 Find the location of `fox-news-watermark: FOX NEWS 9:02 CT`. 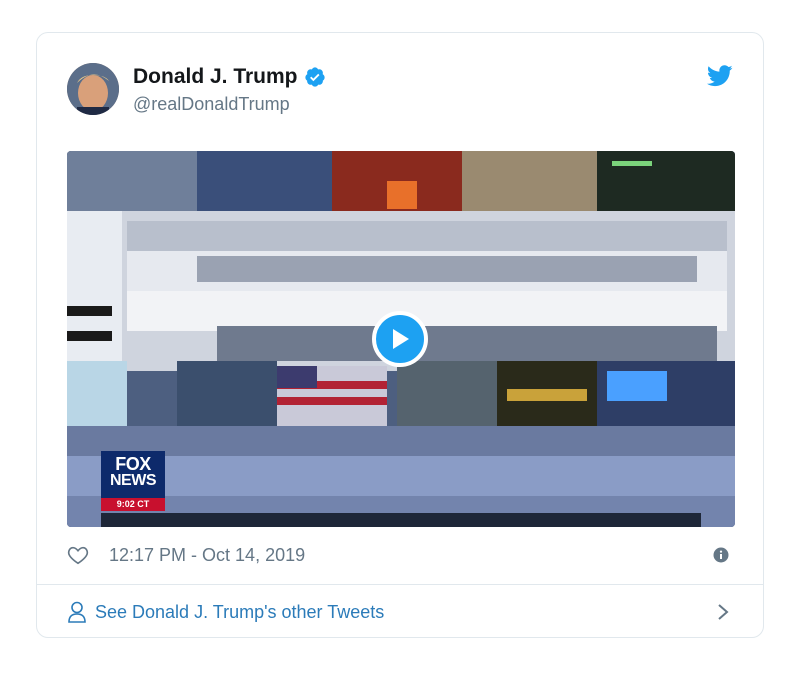

fox-news-watermark: FOX NEWS 9:02 CT is located at coordinates (133, 481).